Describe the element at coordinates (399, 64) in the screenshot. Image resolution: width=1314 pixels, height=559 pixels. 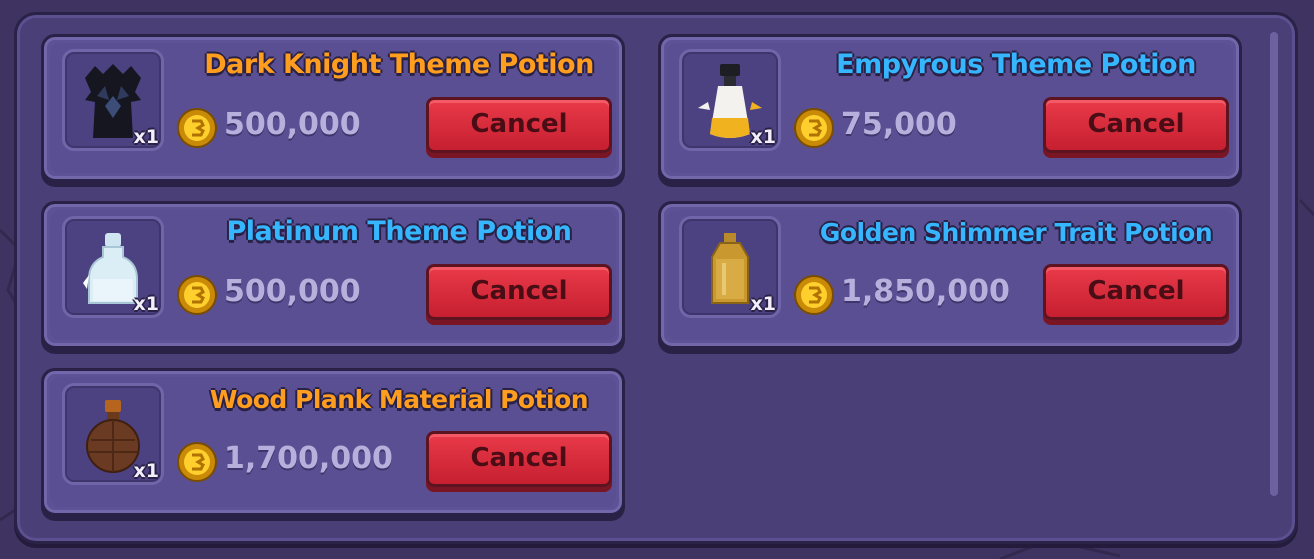
I see `item-title: Dark Knight Theme Potion` at that location.